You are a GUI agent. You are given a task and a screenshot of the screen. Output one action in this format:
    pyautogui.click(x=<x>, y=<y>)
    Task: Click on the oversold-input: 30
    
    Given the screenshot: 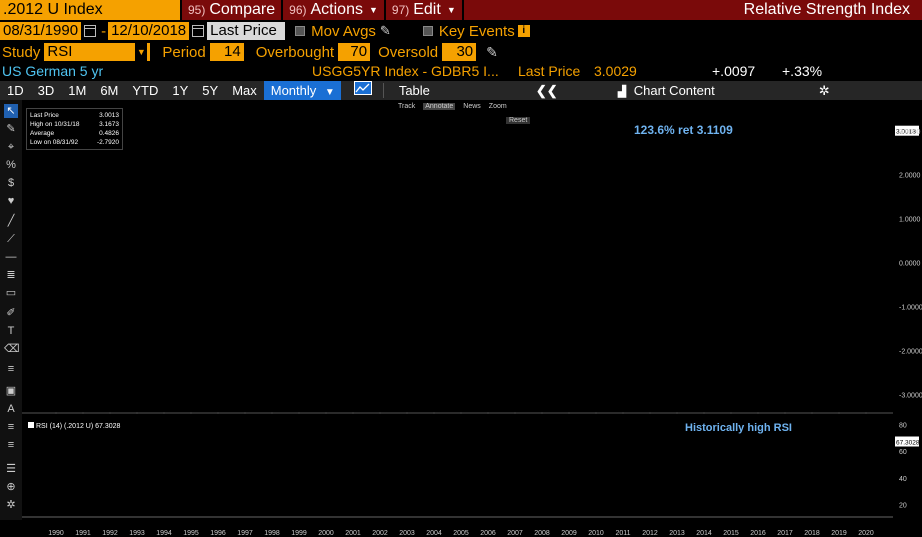 What is the action you would take?
    pyautogui.click(x=459, y=52)
    